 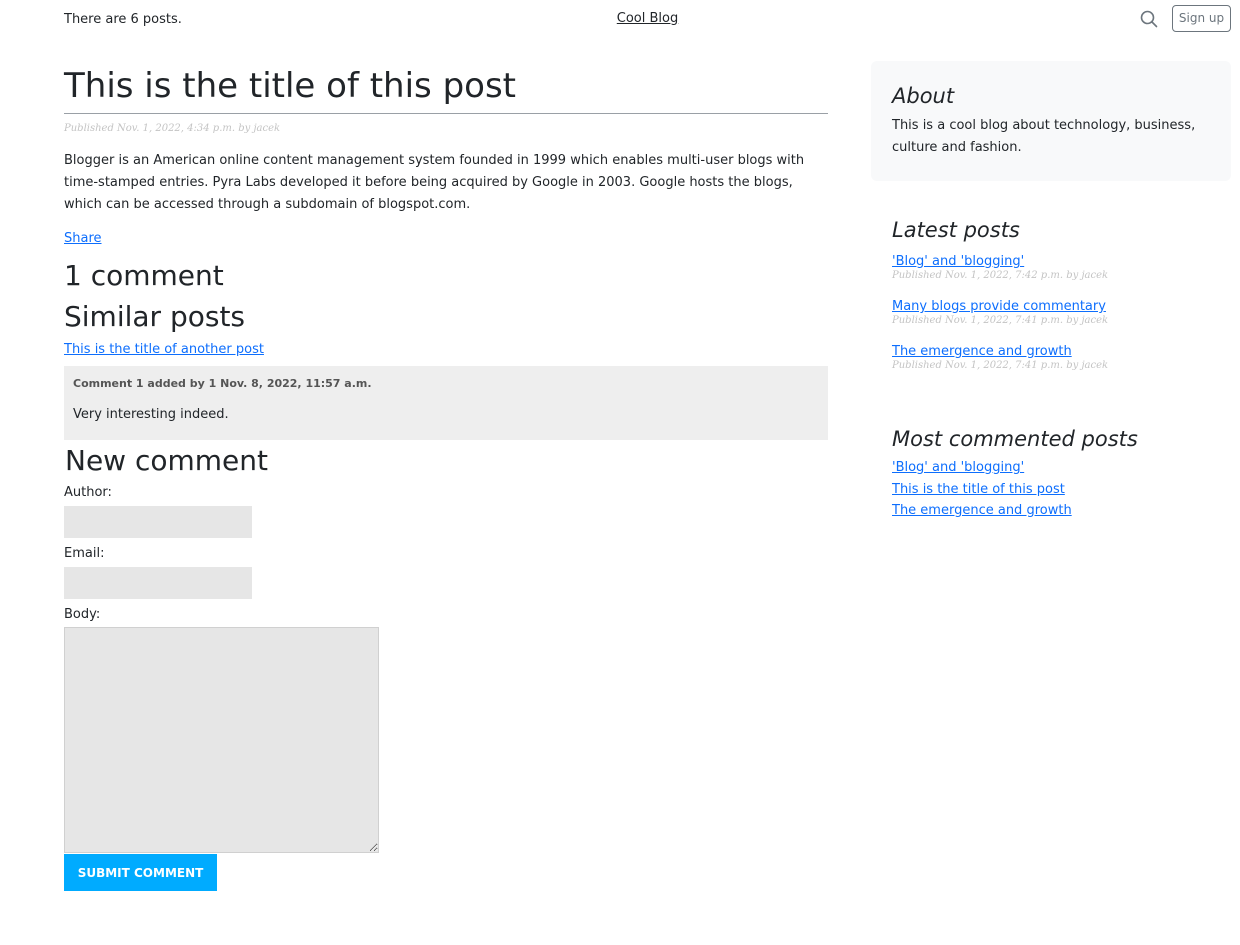 I want to click on email-label: Email:, so click(x=84, y=553).